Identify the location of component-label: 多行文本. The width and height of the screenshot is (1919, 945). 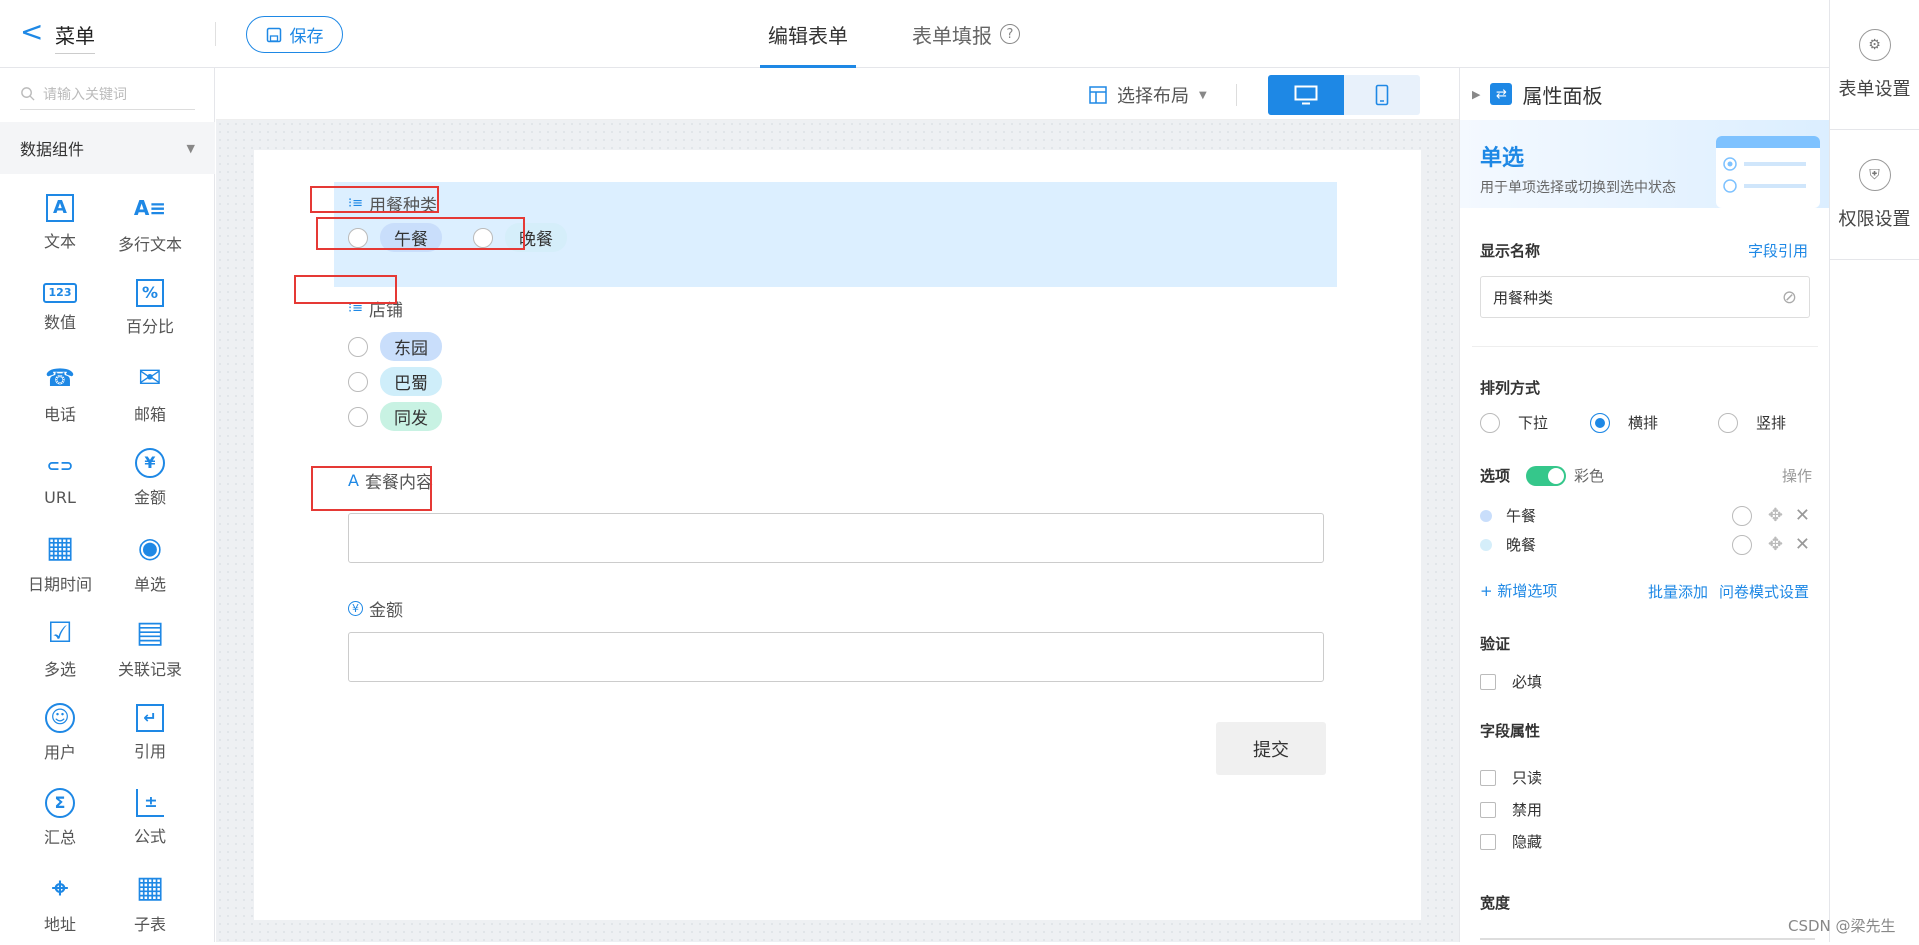
(149, 244).